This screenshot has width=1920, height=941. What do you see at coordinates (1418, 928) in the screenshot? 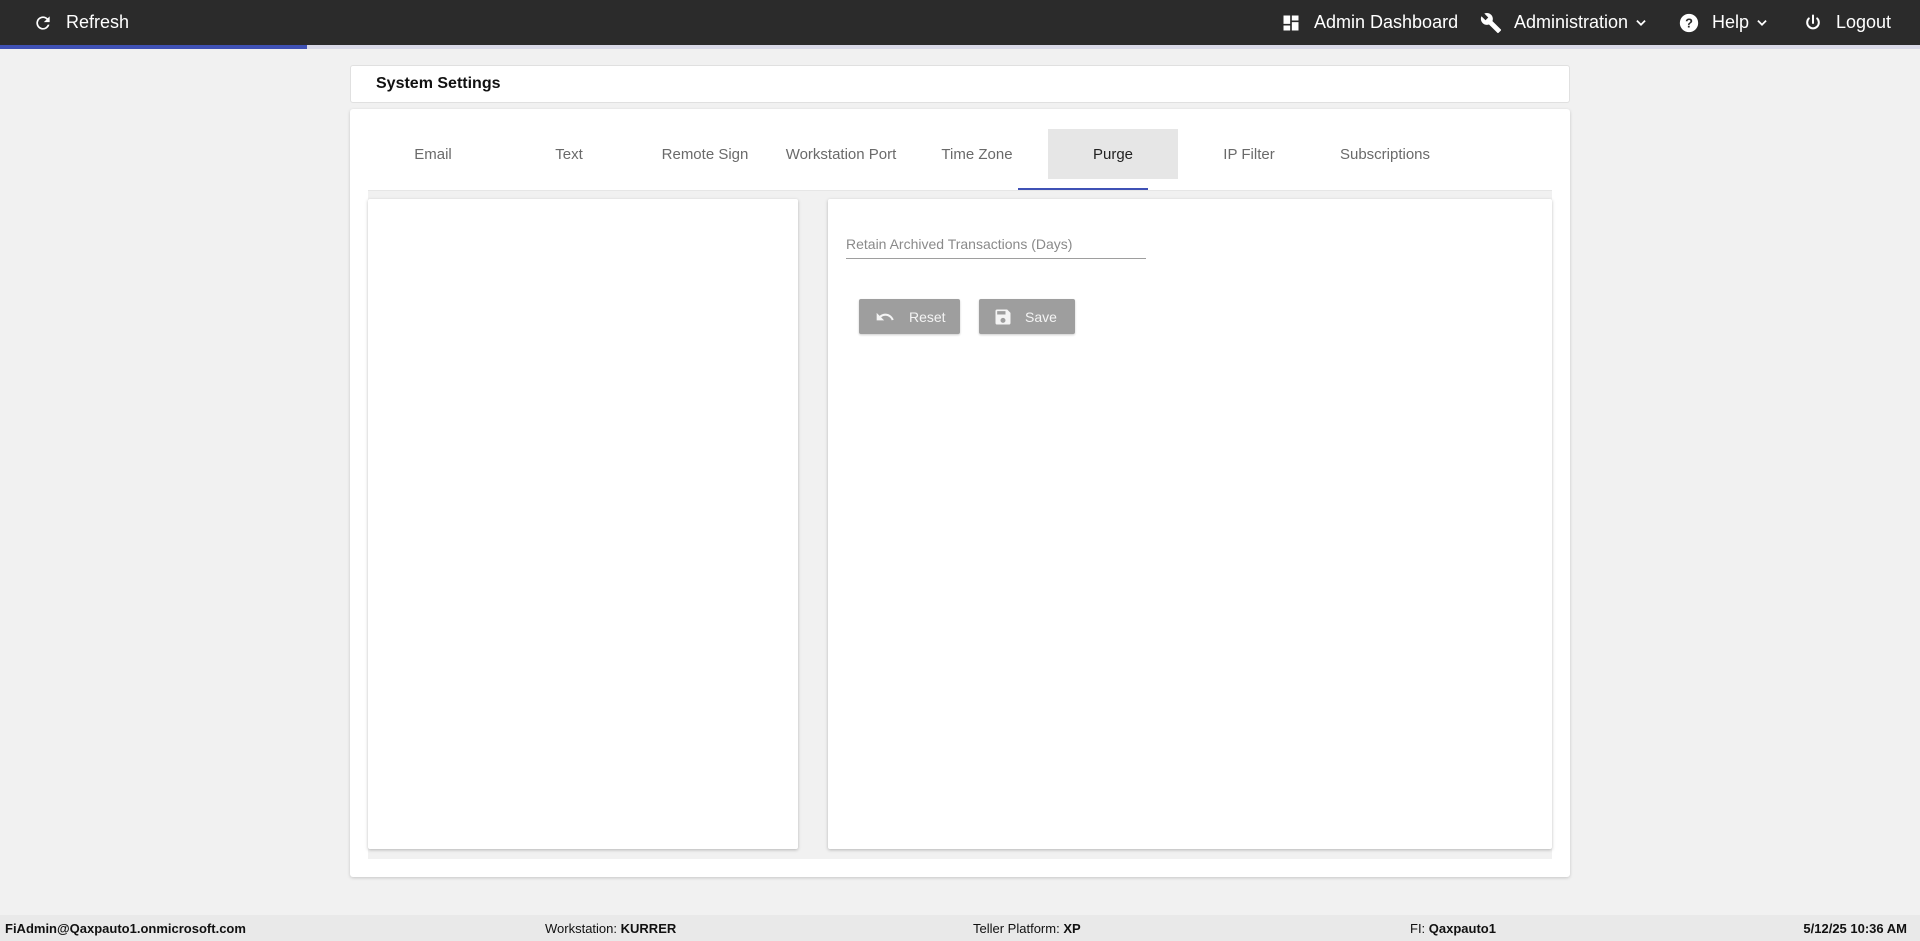
I see `fi-label: FI:` at bounding box center [1418, 928].